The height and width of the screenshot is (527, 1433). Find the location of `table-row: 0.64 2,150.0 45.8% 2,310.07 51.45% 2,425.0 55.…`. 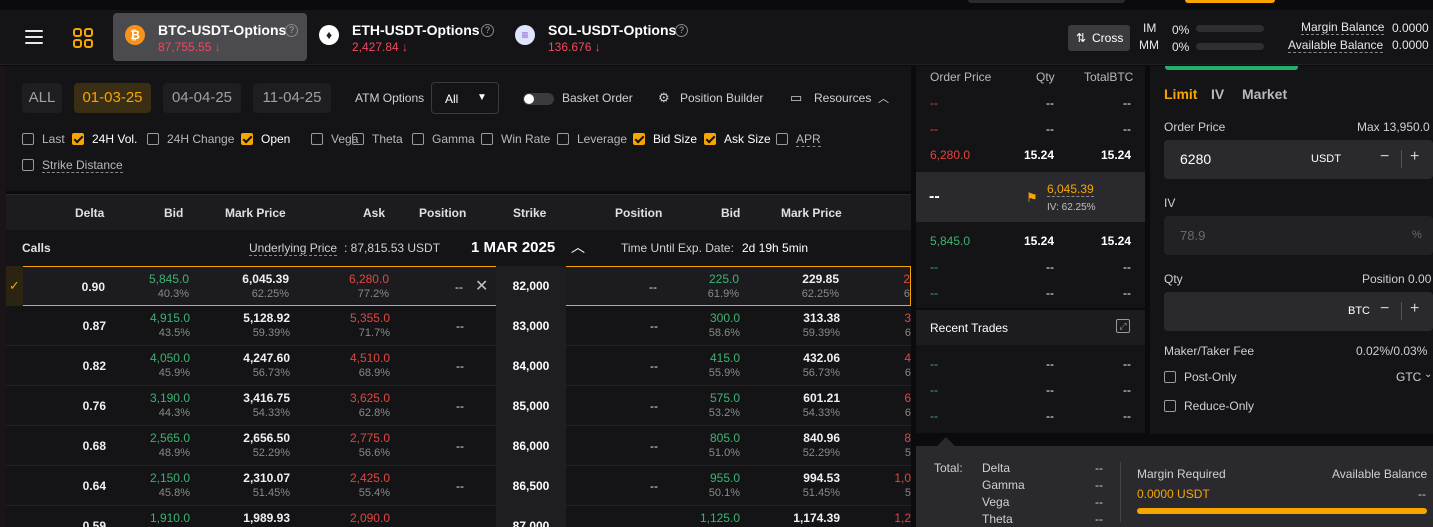

table-row: 0.64 2,150.0 45.8% 2,310.07 51.45% 2,425.0 55.… is located at coordinates (458, 486).